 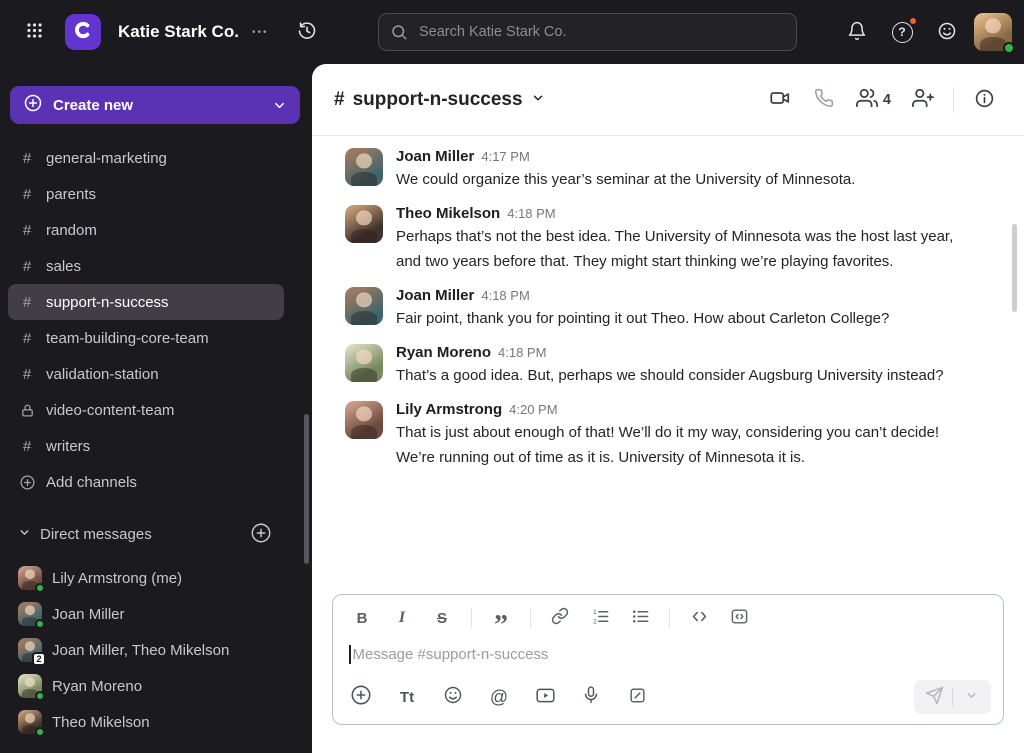 What do you see at coordinates (178, 32) in the screenshot?
I see `workspace-name: Katie Stark Co.` at bounding box center [178, 32].